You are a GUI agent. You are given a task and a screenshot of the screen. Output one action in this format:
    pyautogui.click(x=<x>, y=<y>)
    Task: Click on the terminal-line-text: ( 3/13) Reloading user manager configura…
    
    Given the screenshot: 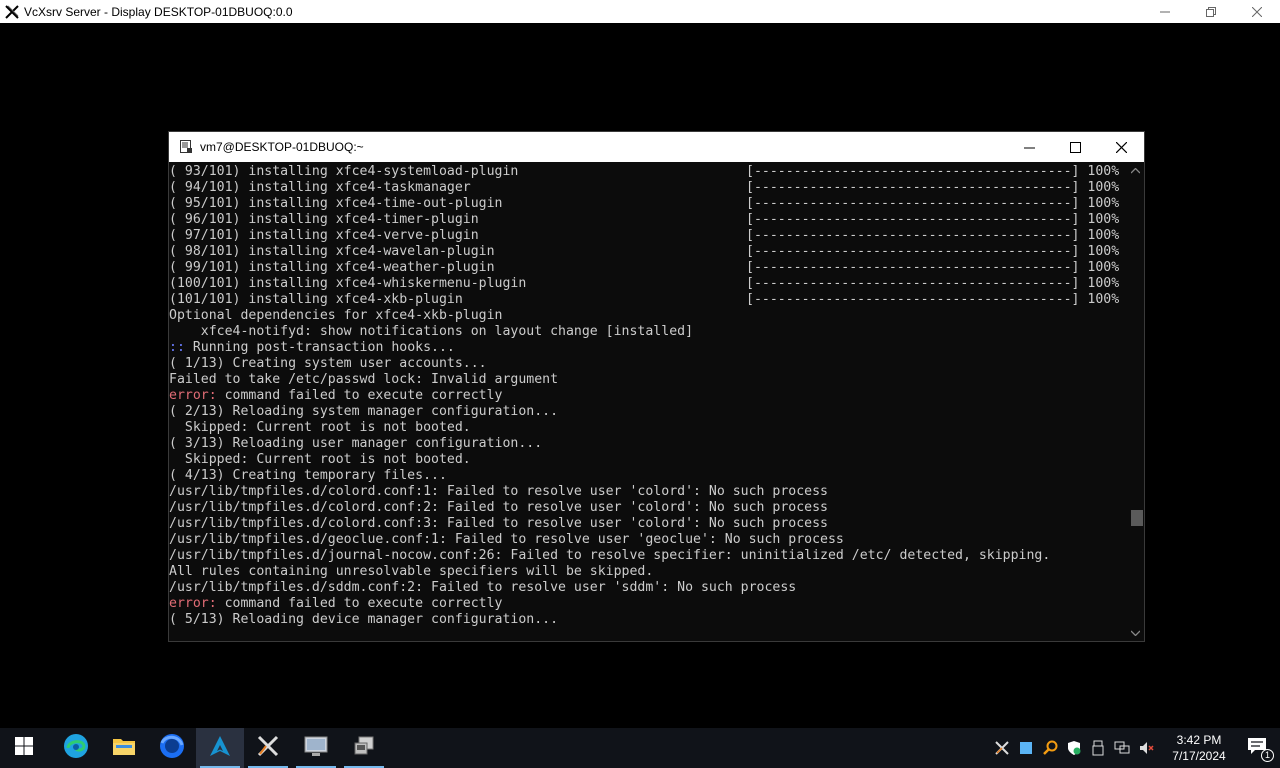 What is the action you would take?
    pyautogui.click(x=356, y=443)
    